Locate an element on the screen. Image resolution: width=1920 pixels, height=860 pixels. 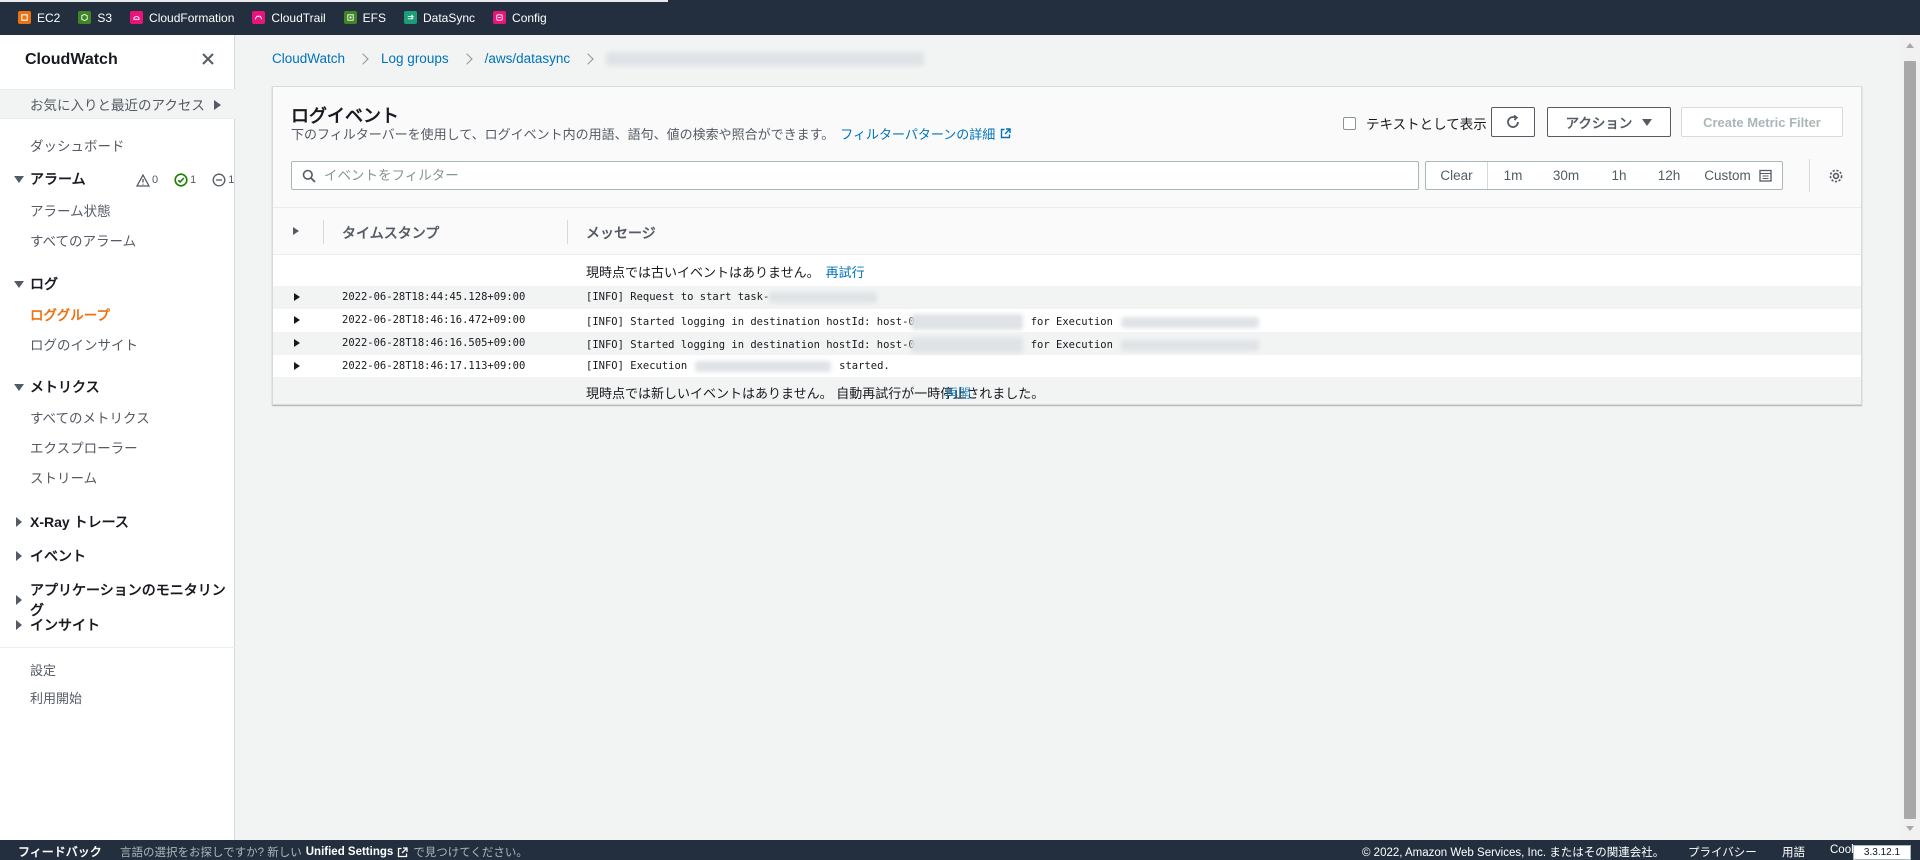
service-label: CloudFormation is located at coordinates (192, 17).